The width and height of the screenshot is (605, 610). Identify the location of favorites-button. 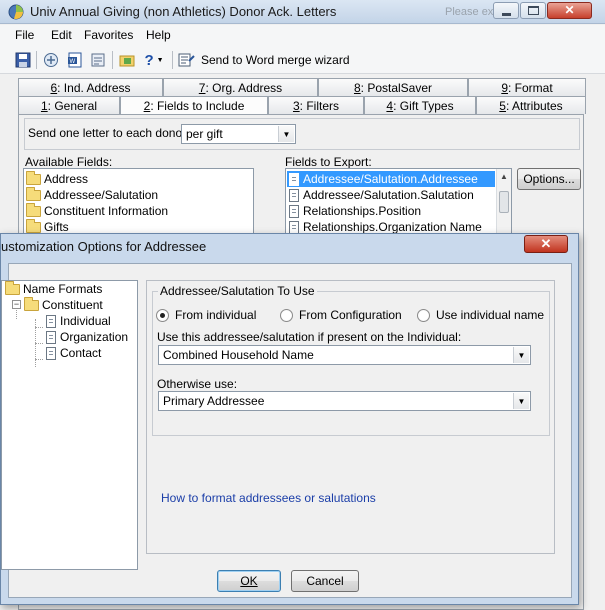
(98, 60).